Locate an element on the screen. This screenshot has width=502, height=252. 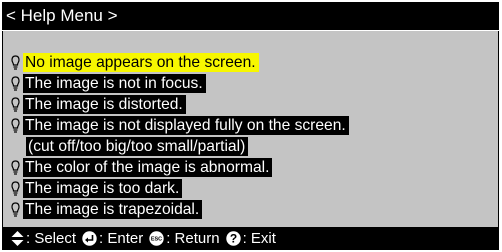
menu-item-label: The image is too dark. is located at coordinates (103, 188).